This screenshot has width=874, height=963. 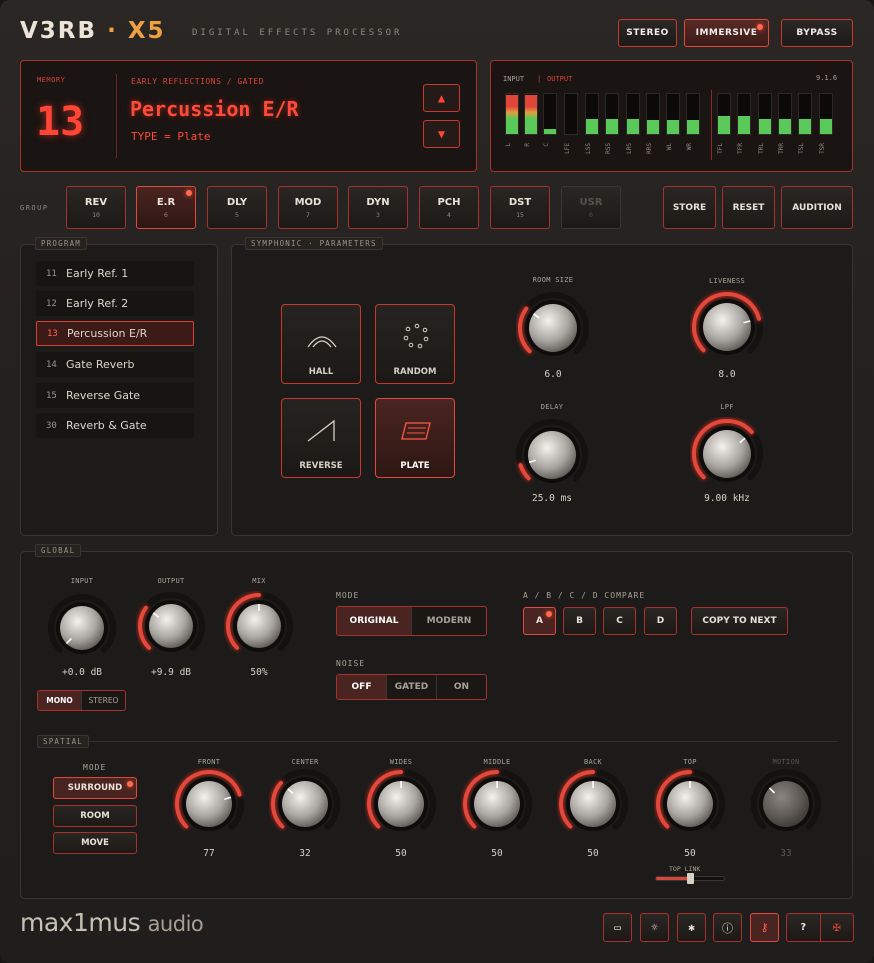 What do you see at coordinates (374, 621) in the screenshot?
I see `mode-original-button: ORIGINAL` at bounding box center [374, 621].